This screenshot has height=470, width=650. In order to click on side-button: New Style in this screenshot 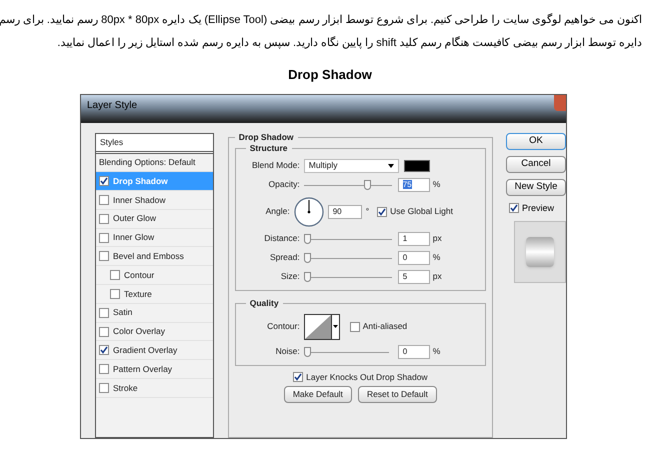, I will do `click(536, 187)`.